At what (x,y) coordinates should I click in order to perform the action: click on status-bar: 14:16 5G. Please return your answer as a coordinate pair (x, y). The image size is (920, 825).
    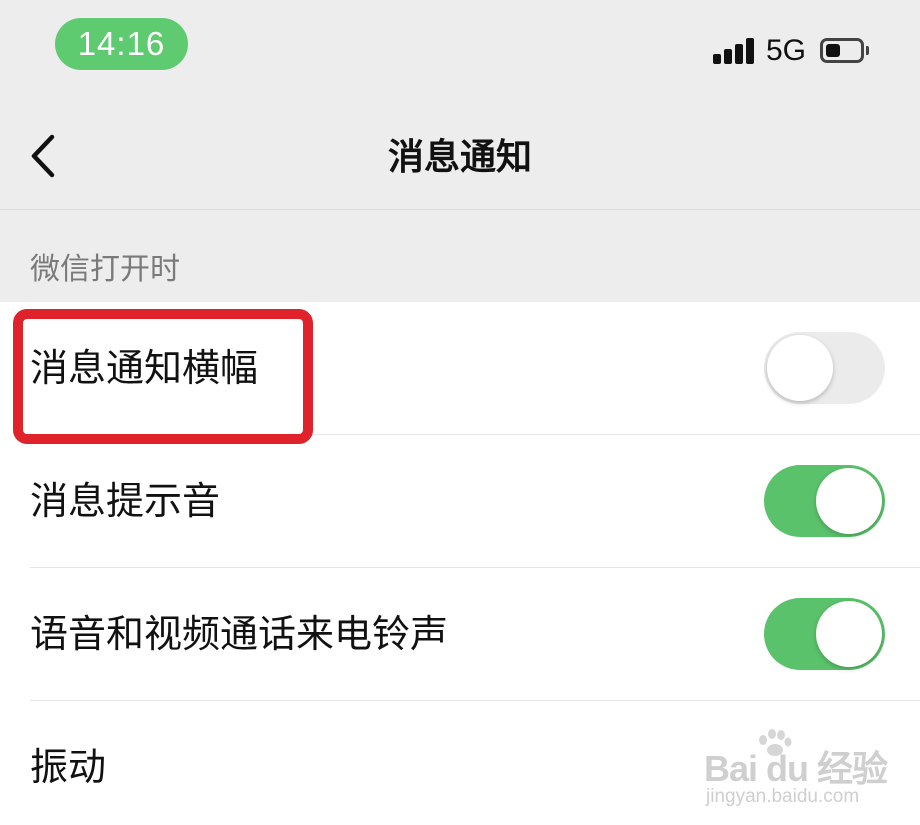
    Looking at the image, I should click on (460, 47).